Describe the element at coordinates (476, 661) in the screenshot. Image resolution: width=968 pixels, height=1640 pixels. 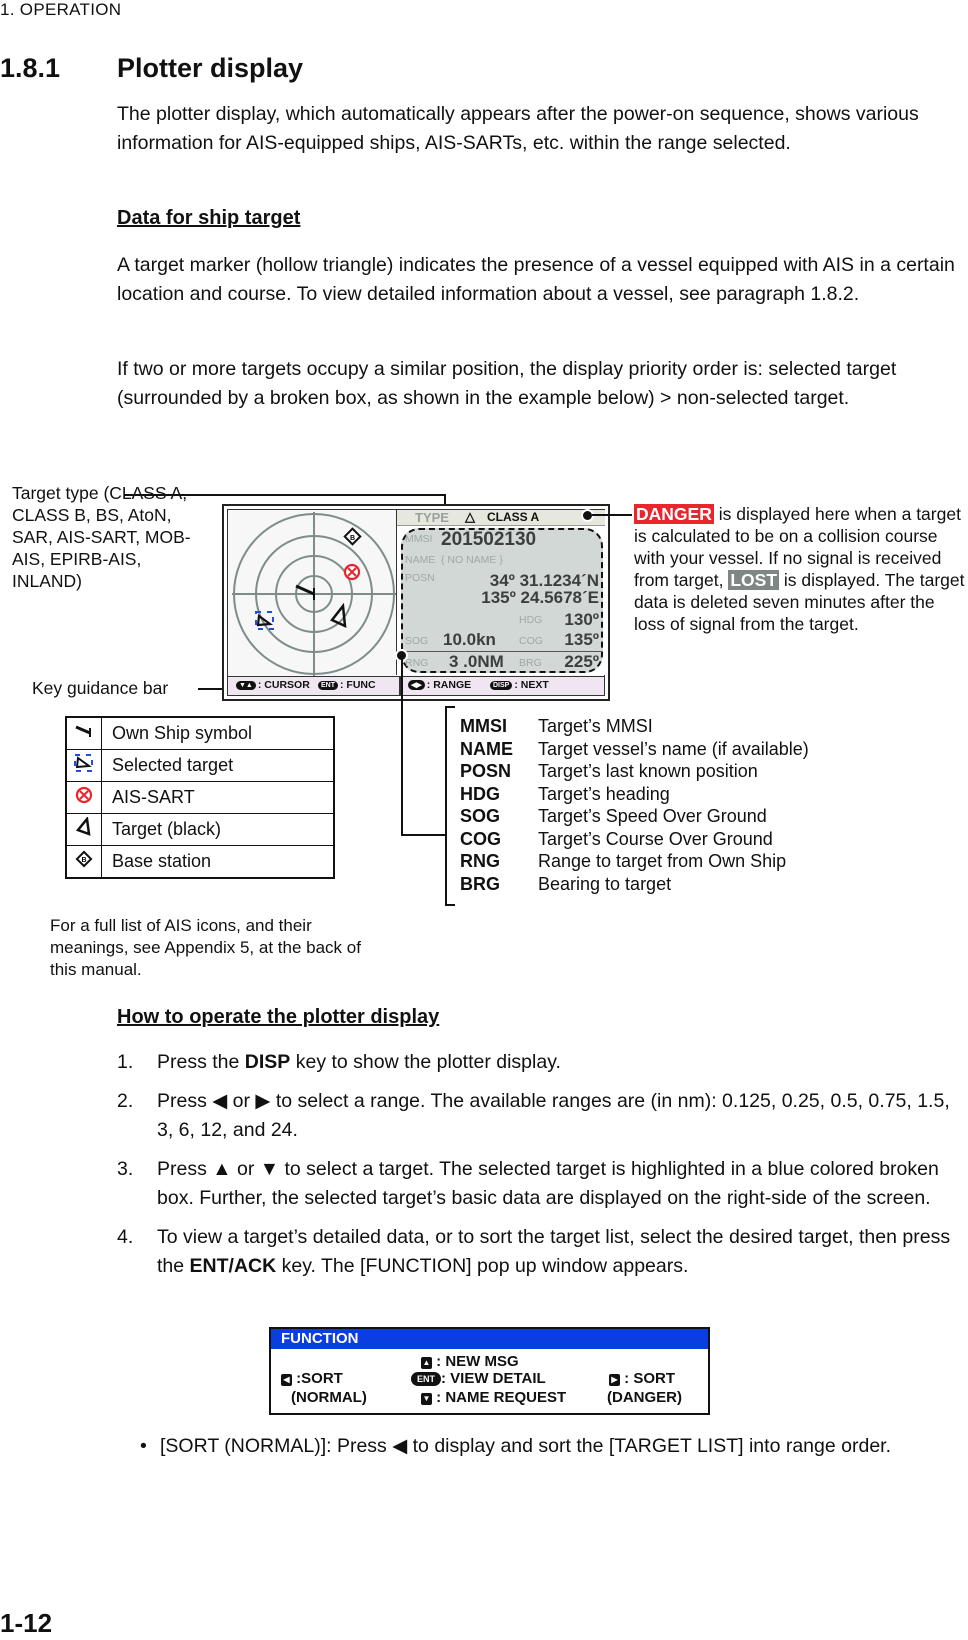
I see `rng-value: 3 .0NM` at that location.